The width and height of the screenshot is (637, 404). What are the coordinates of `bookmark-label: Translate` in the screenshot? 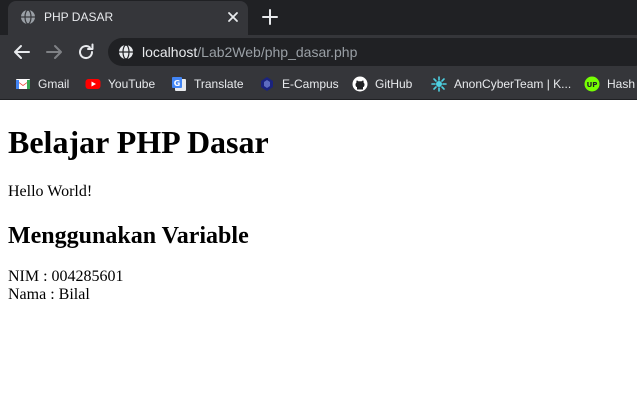 It's located at (219, 84).